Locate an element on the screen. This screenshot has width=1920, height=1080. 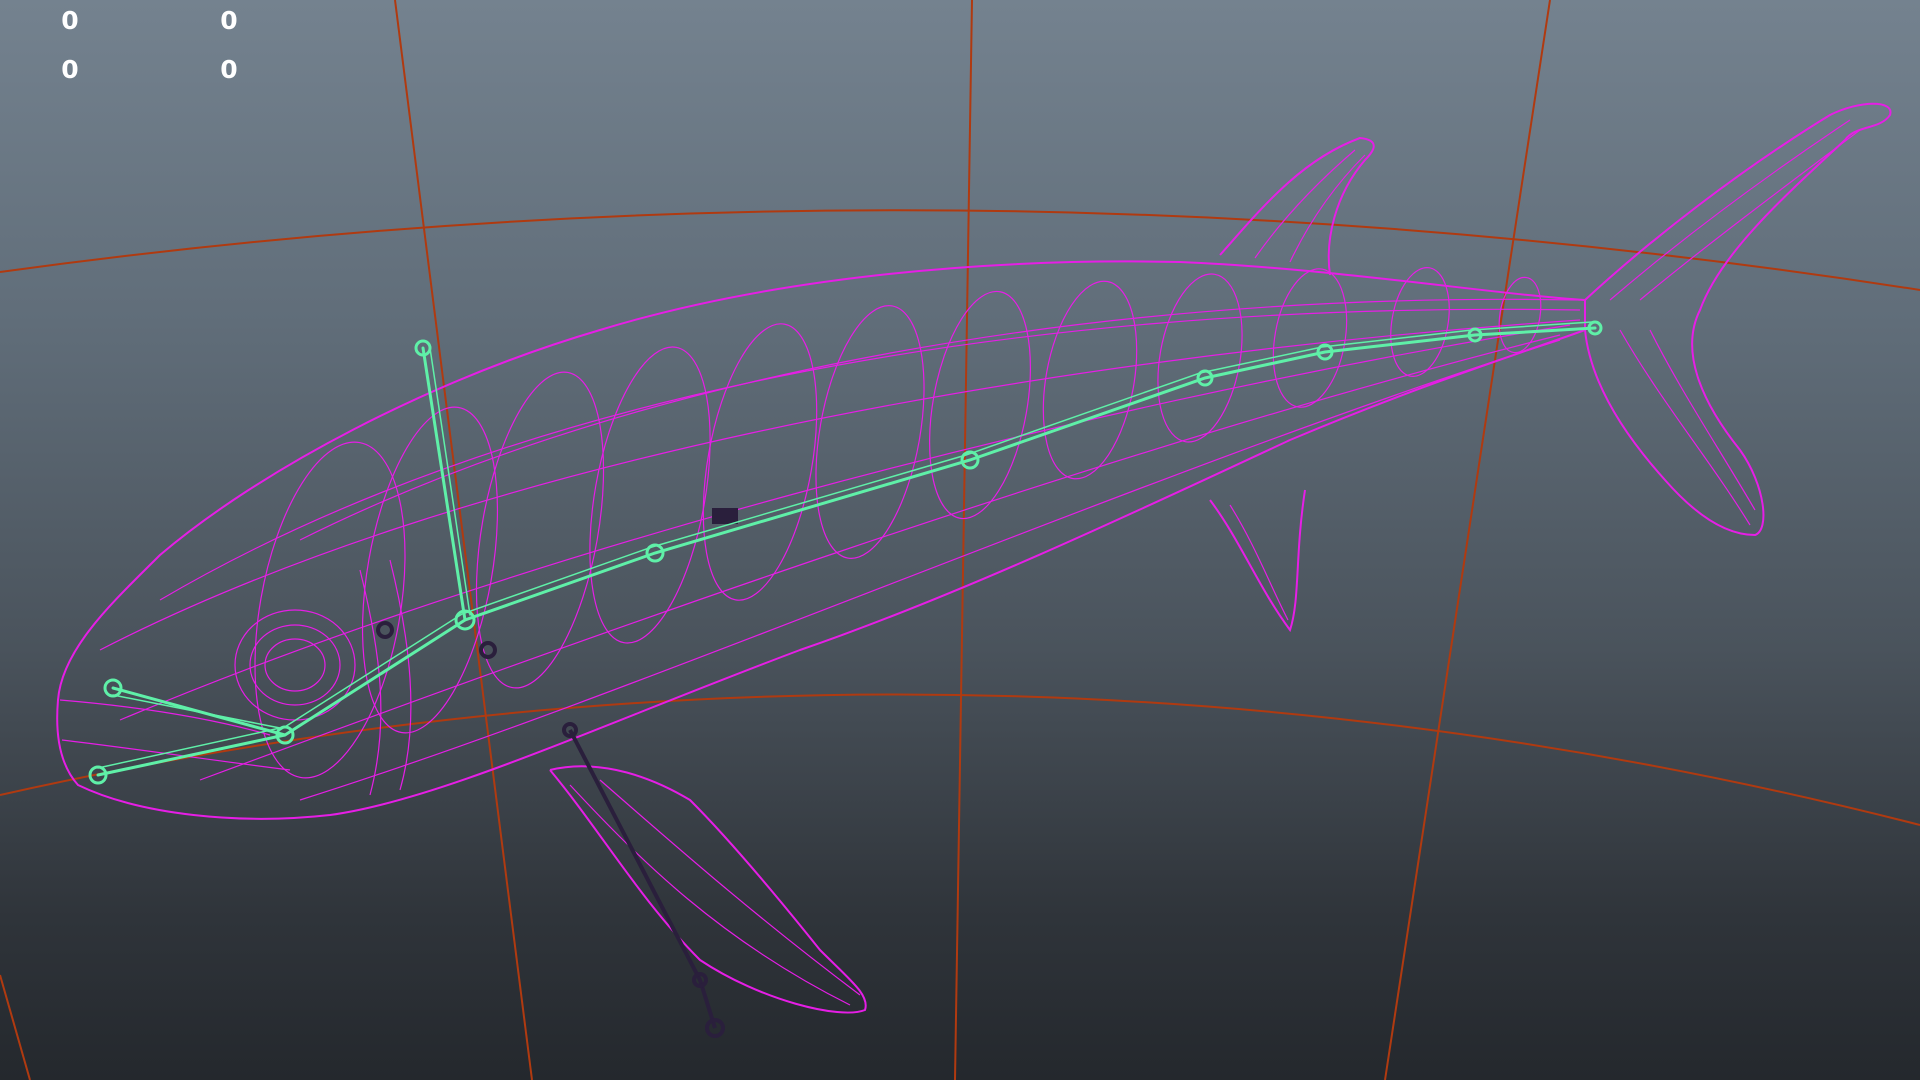
hud-readout: 0 0 0 0 is located at coordinates (150, 45).